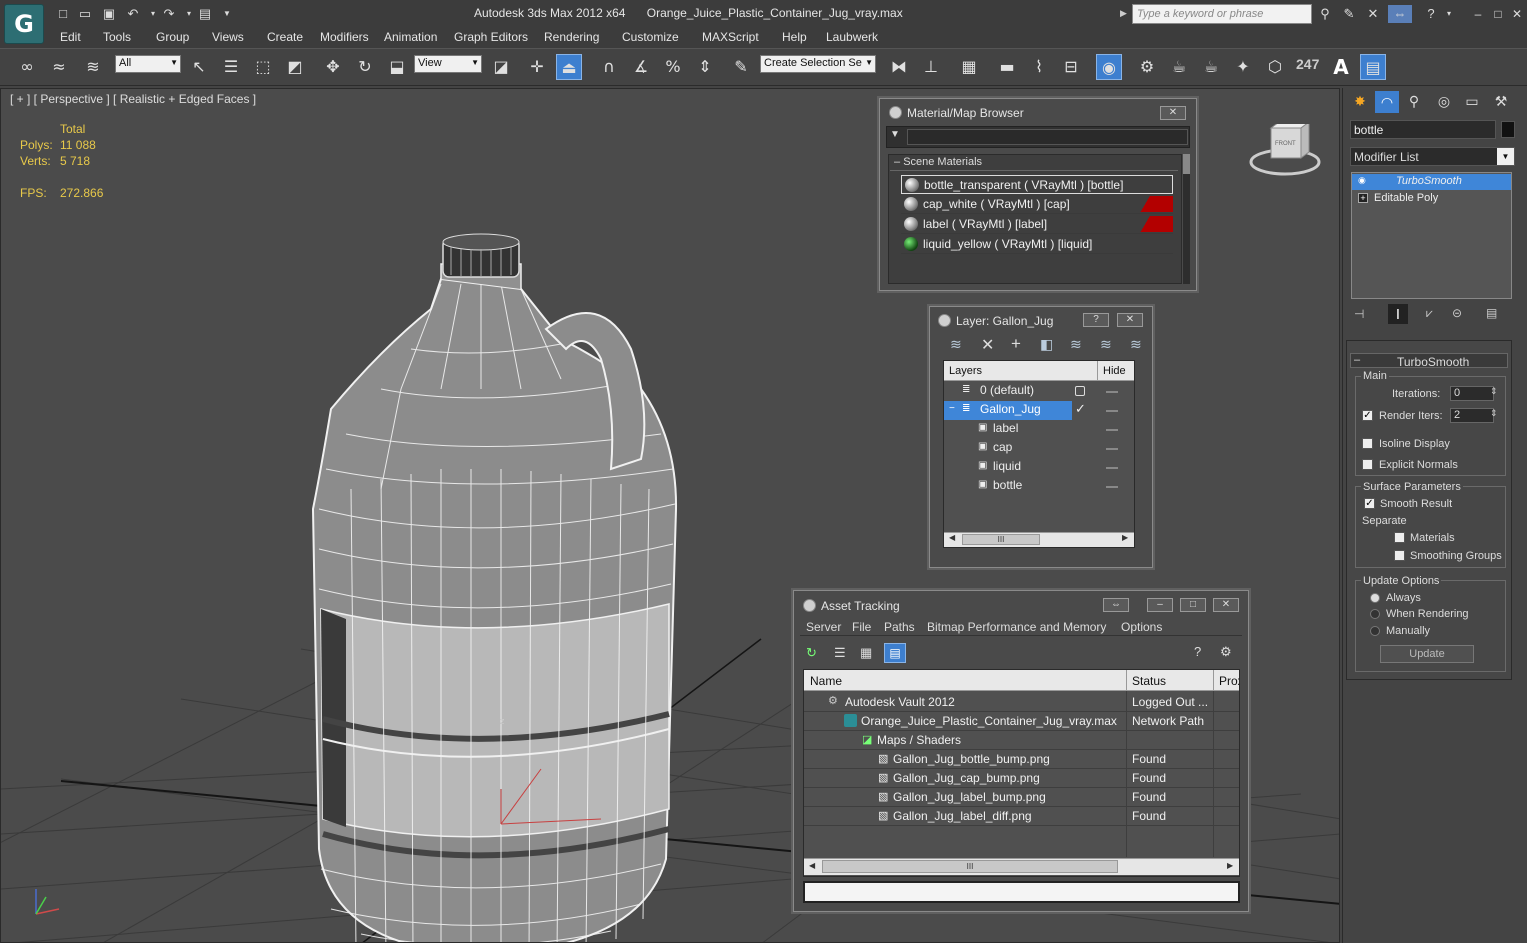 The image size is (1527, 943). Describe the element at coordinates (1222, 14) in the screenshot. I see `search-input: Type a keyword or phrase` at that location.